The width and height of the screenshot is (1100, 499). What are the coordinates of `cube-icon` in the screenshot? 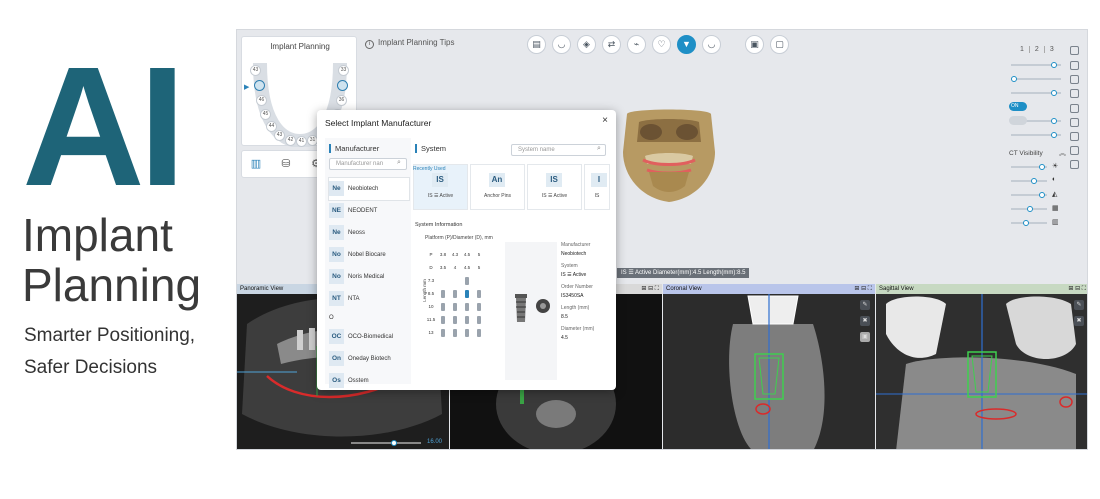 It's located at (1074, 50).